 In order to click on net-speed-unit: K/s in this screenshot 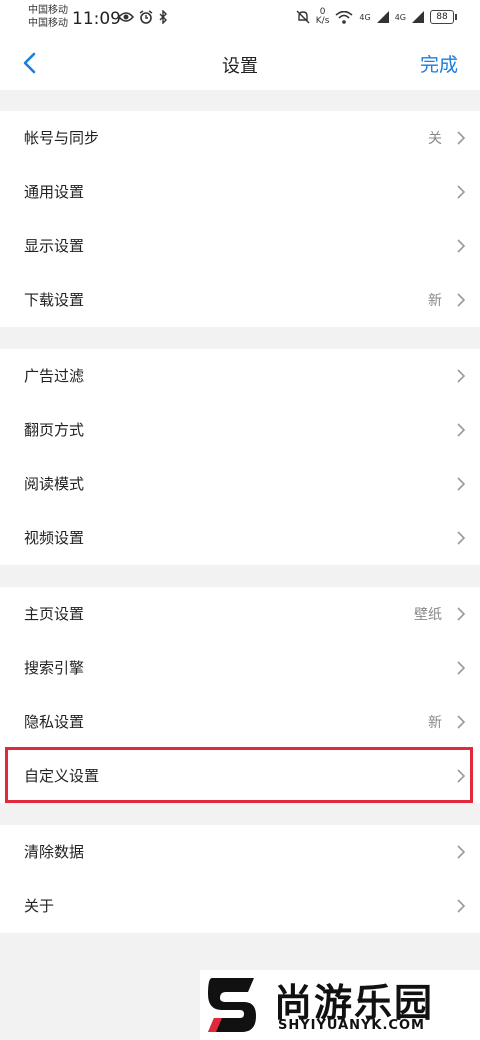, I will do `click(322, 21)`.